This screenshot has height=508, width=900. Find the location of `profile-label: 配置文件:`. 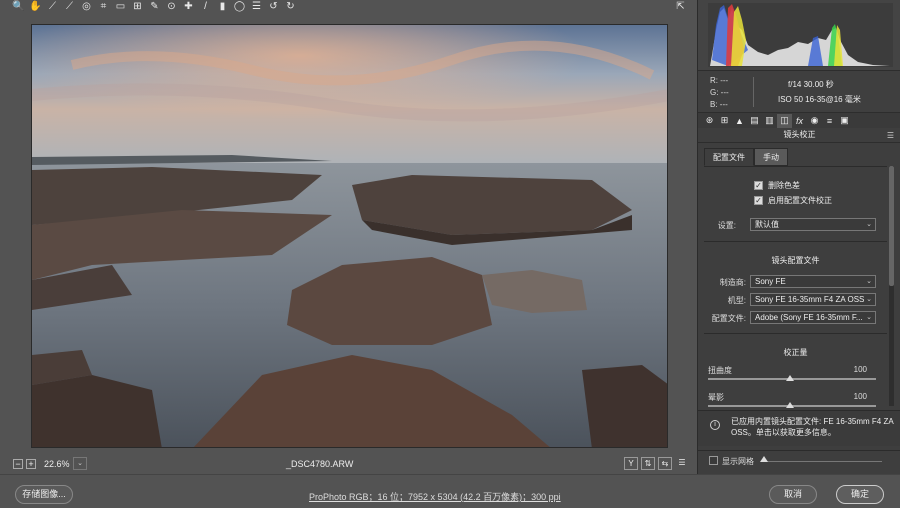

profile-label: 配置文件: is located at coordinates (728, 318).